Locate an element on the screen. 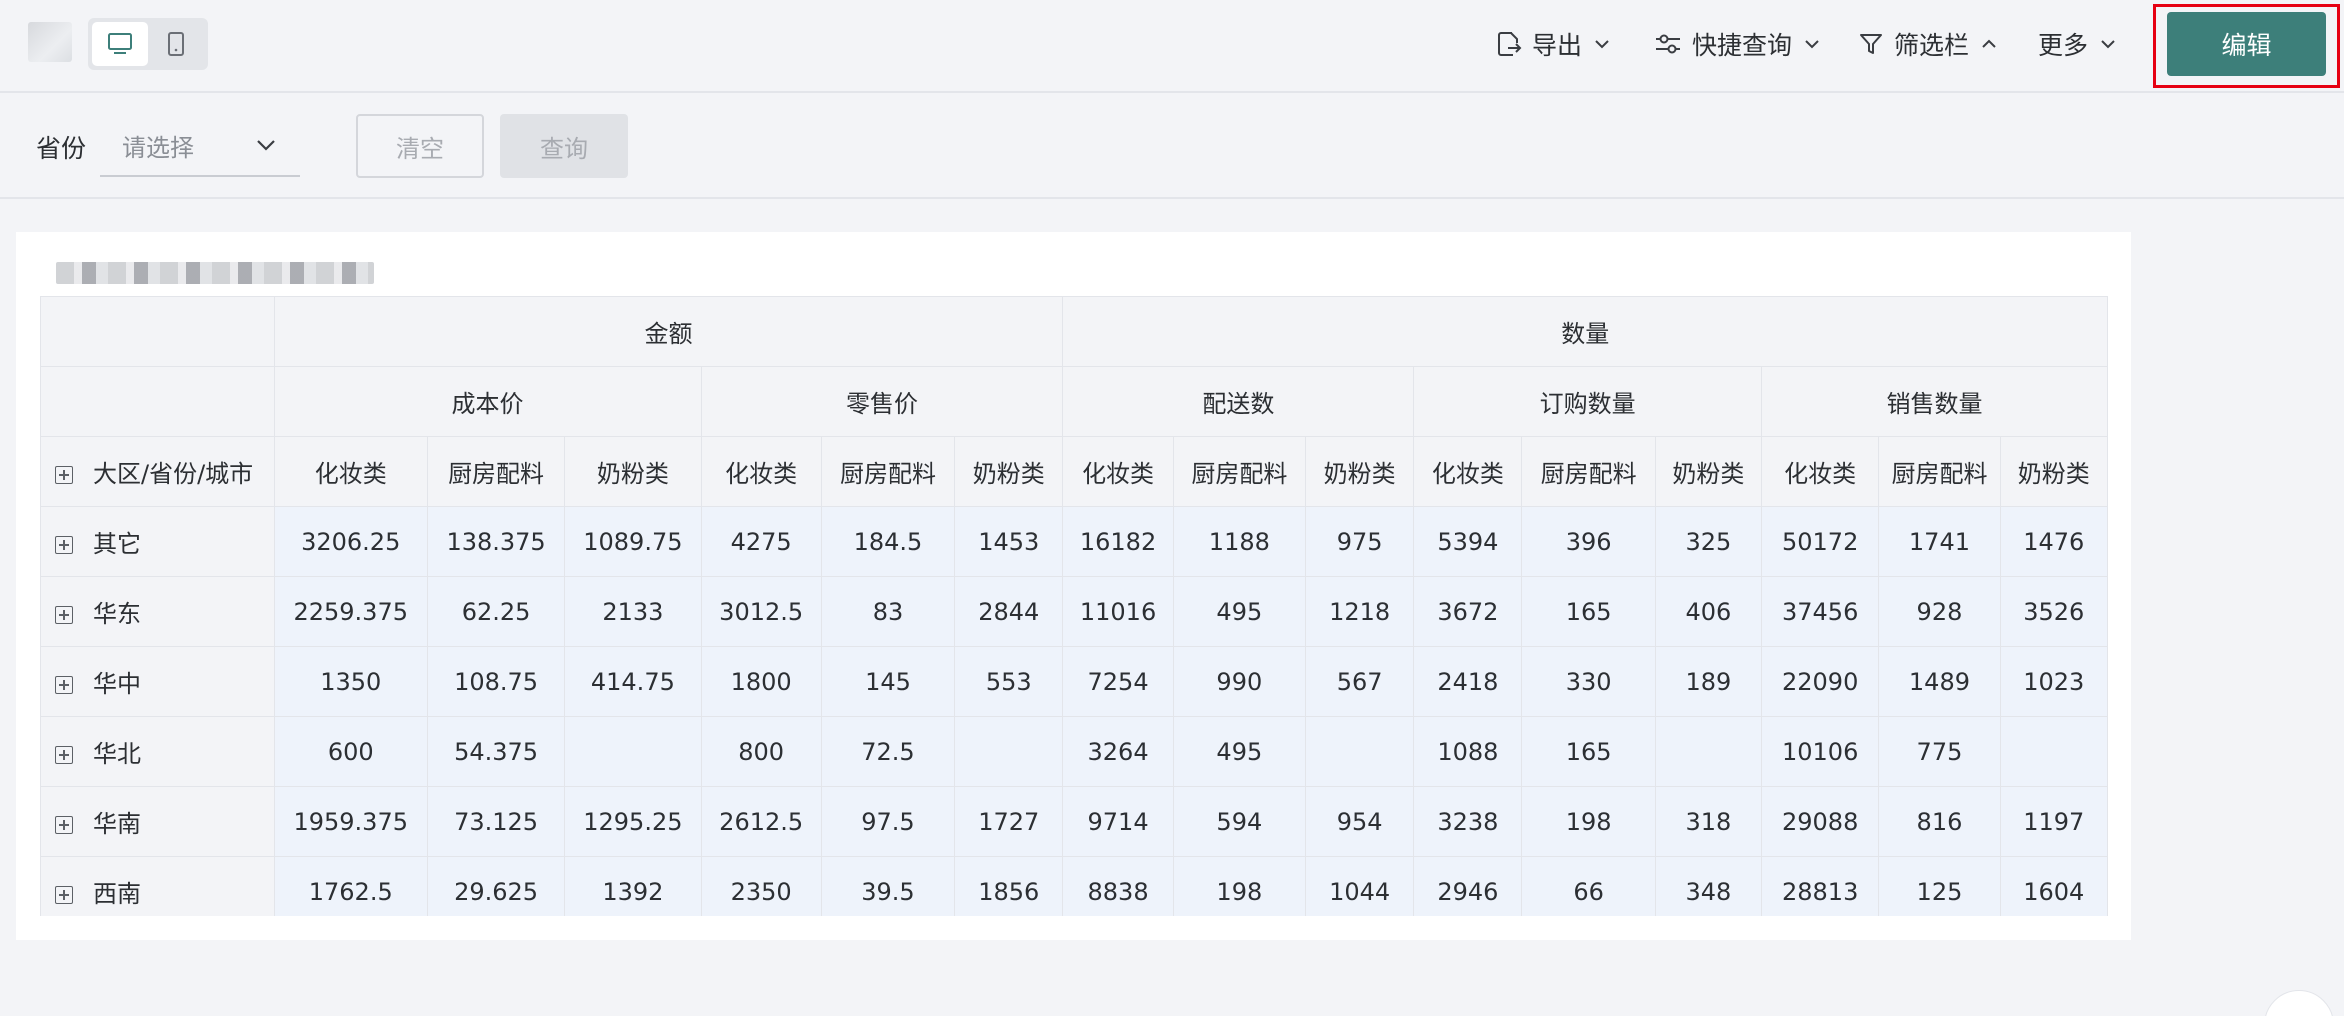  value-cell: 165 is located at coordinates (1588, 751).